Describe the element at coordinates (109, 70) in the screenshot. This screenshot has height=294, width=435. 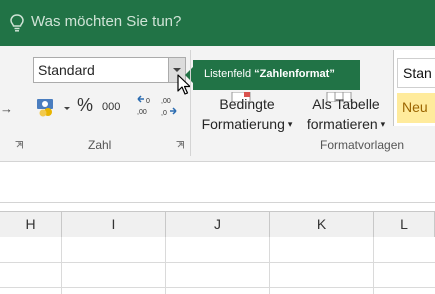
I see `number-format-combobox: Standard` at that location.